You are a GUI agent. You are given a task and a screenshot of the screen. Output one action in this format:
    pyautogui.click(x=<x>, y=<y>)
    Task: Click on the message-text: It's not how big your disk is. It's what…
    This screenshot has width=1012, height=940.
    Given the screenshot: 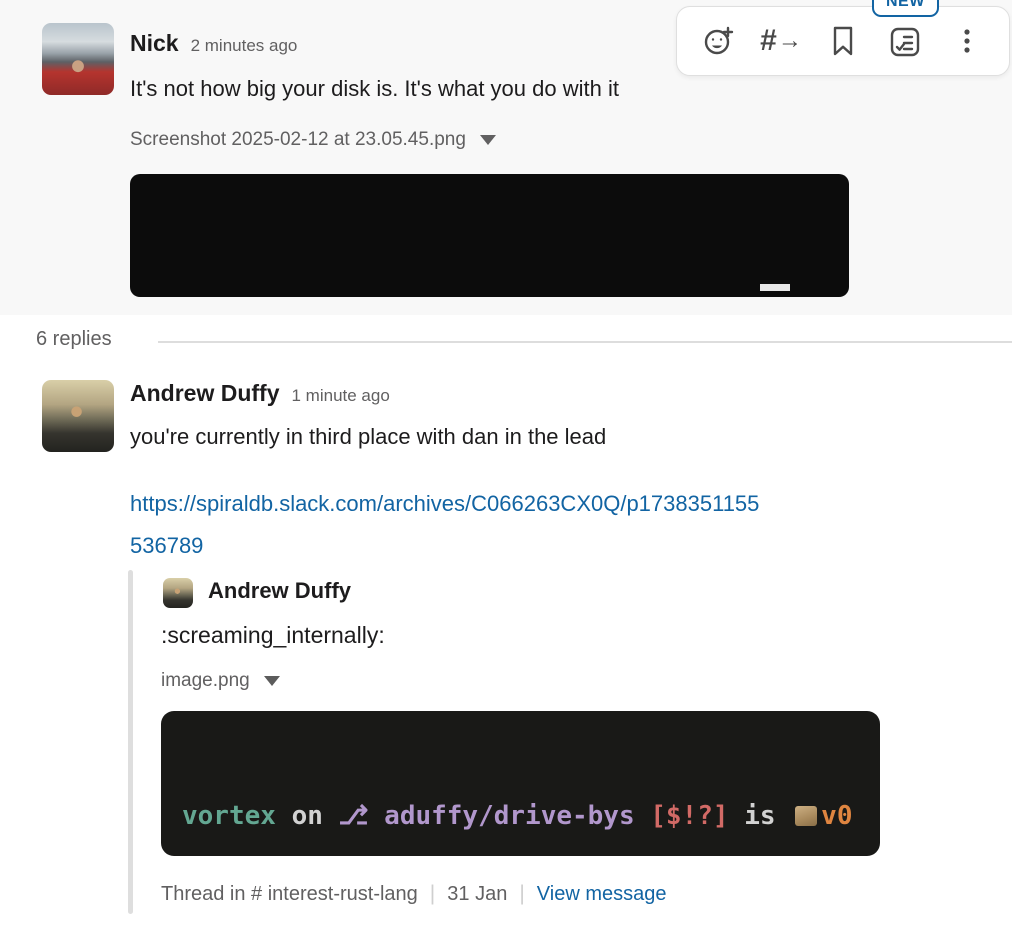 What is the action you would take?
    pyautogui.click(x=374, y=88)
    